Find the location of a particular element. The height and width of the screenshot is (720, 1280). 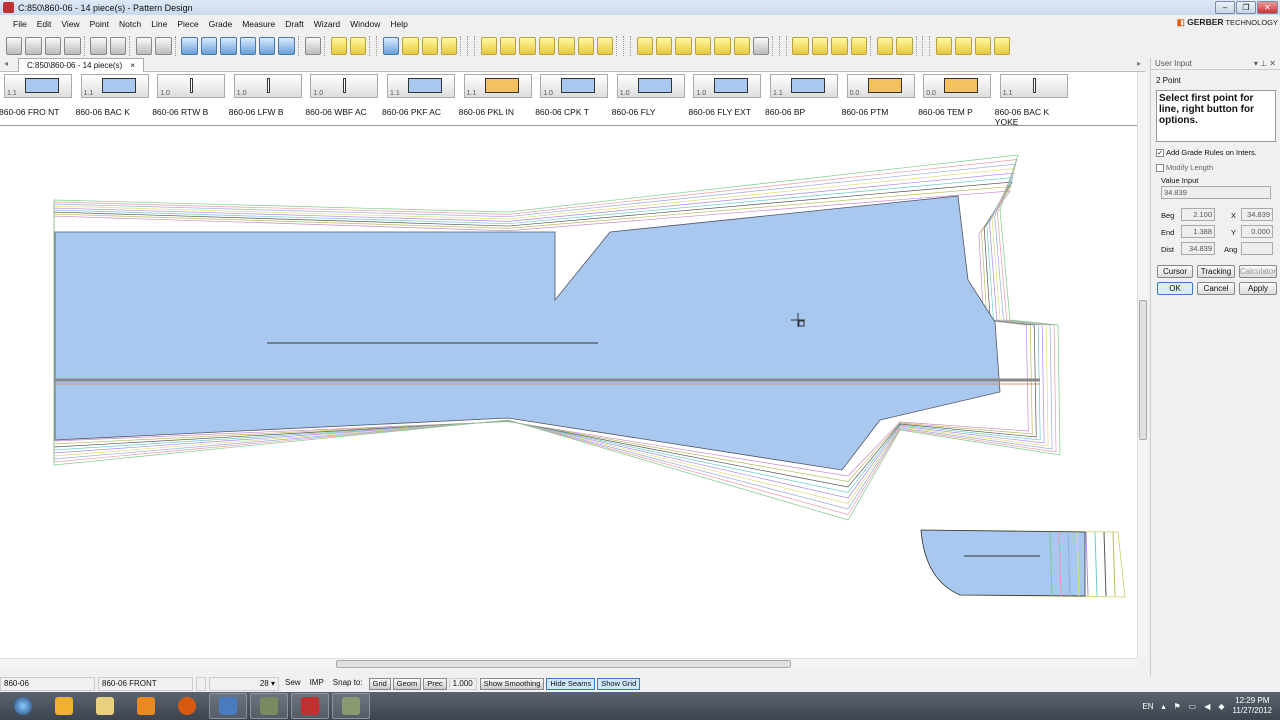

snap-prec-button: Prec is located at coordinates (435, 684).